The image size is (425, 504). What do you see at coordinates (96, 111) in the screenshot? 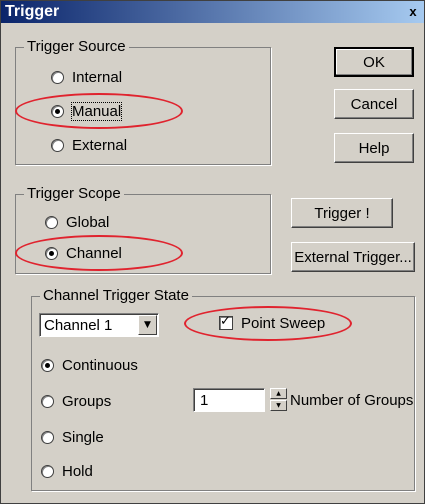
I see `radio-label: Manual` at bounding box center [96, 111].